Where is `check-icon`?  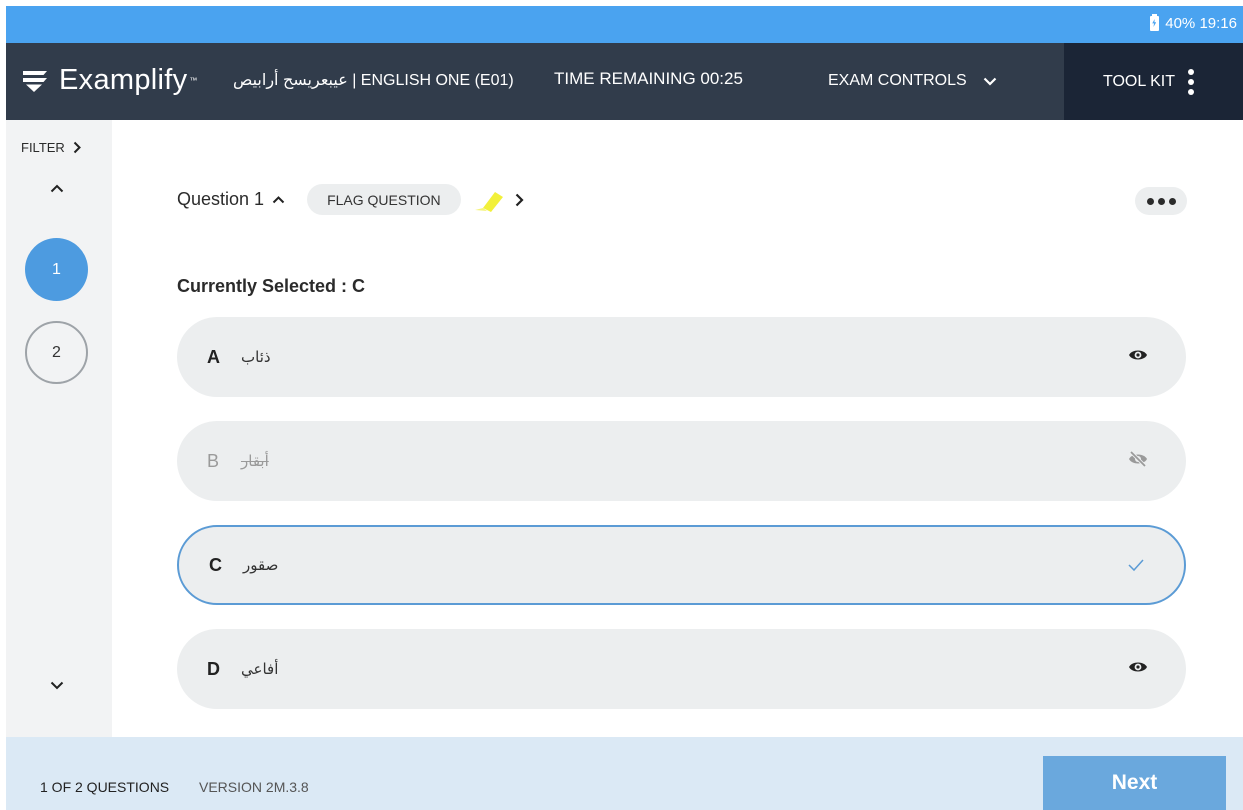
check-icon is located at coordinates (1136, 565).